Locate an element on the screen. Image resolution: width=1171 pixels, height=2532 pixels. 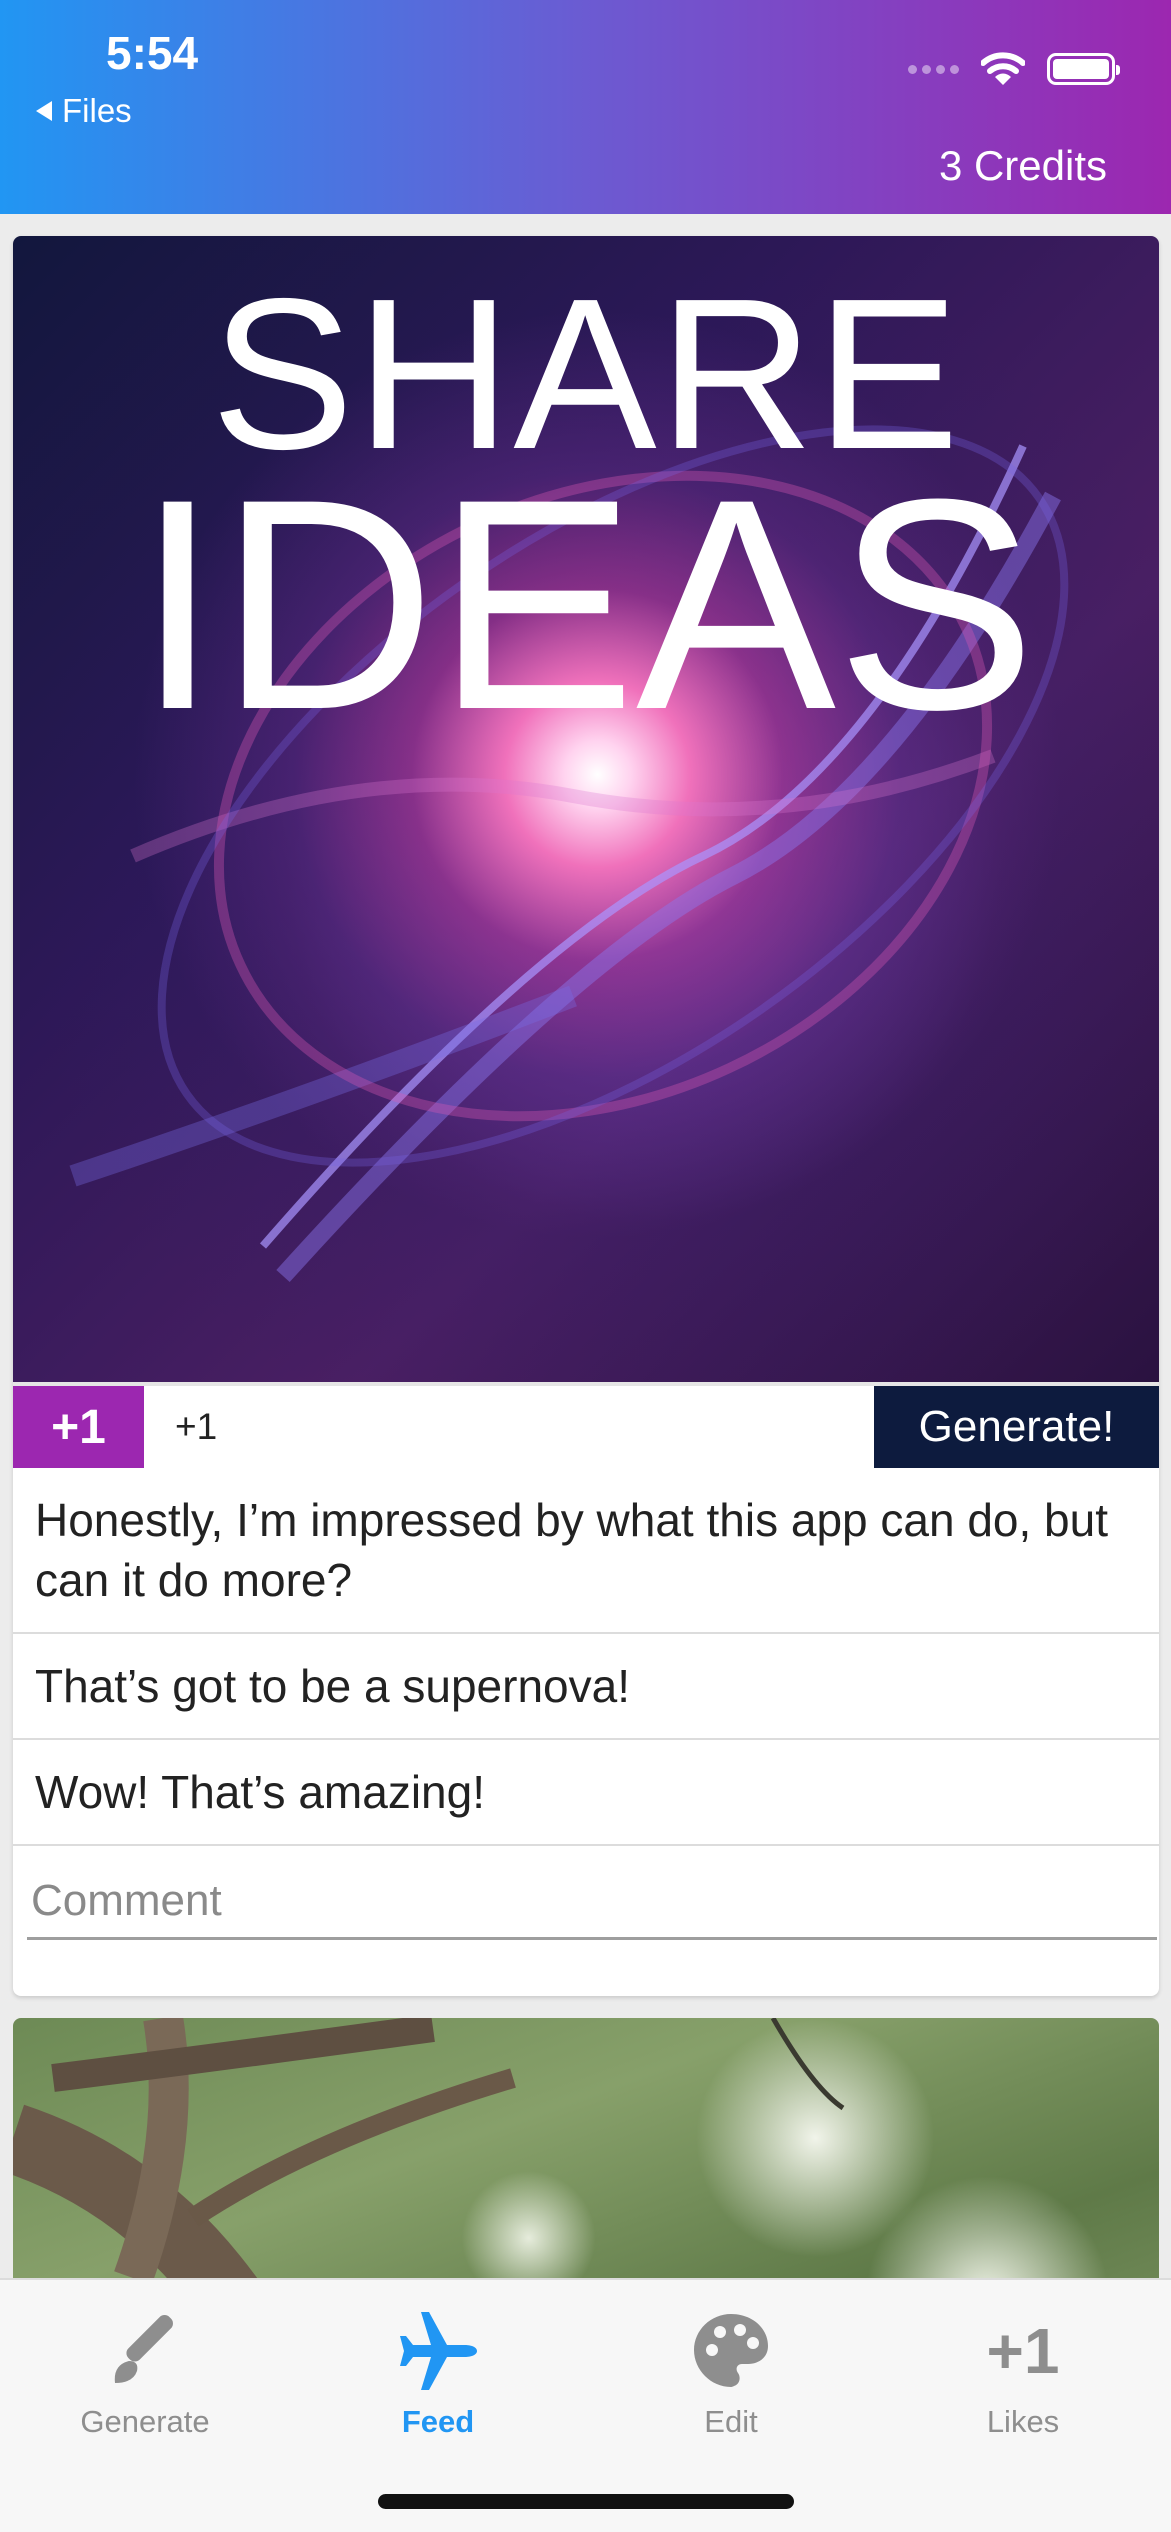
generate-button: Generate! is located at coordinates (1016, 1427).